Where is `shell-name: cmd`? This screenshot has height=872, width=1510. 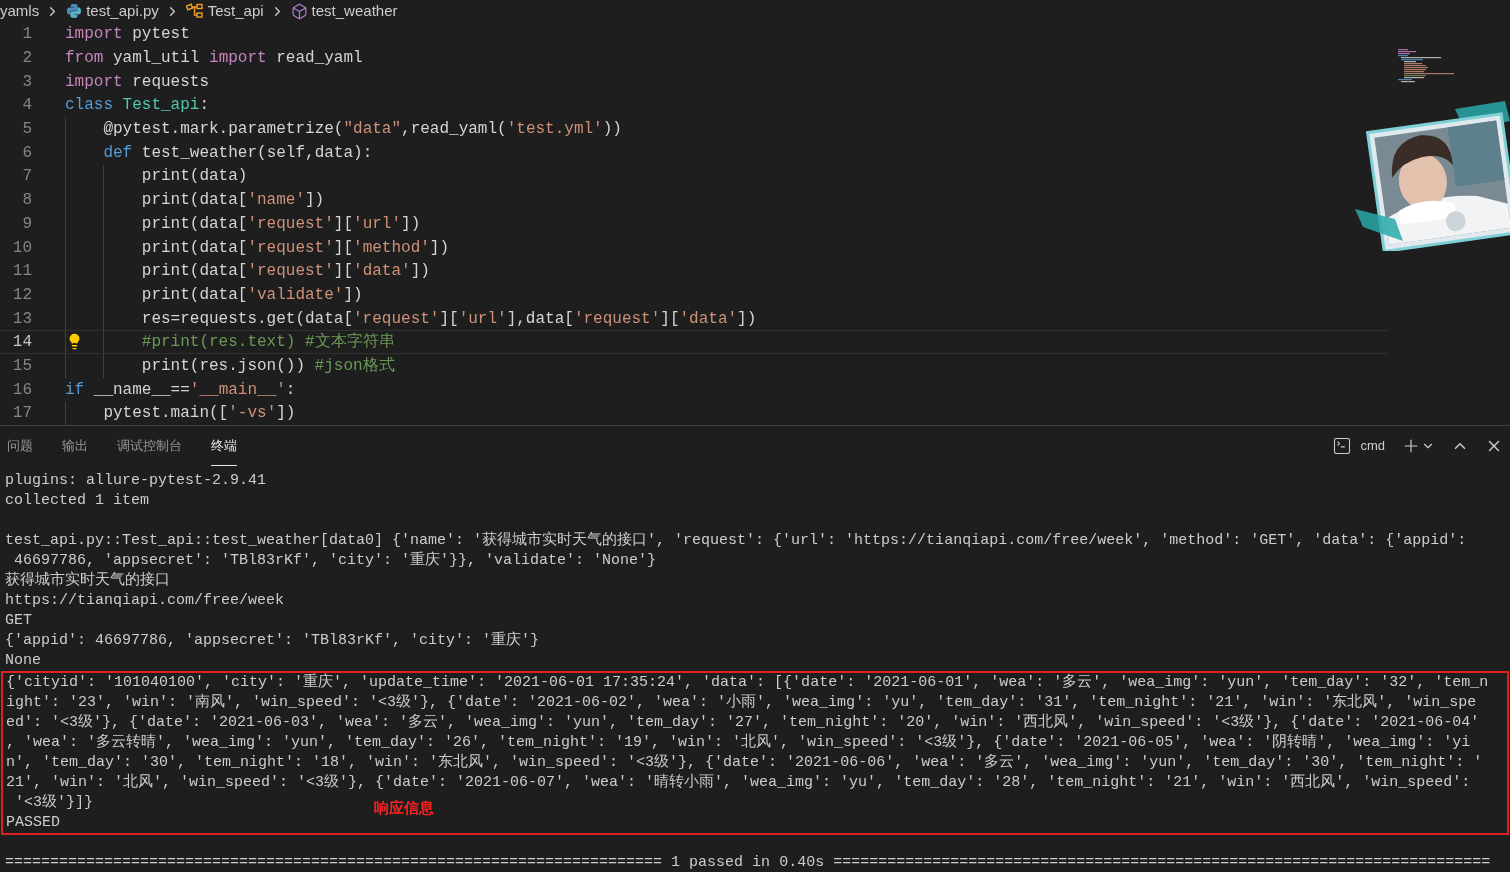
shell-name: cmd is located at coordinates (1372, 446).